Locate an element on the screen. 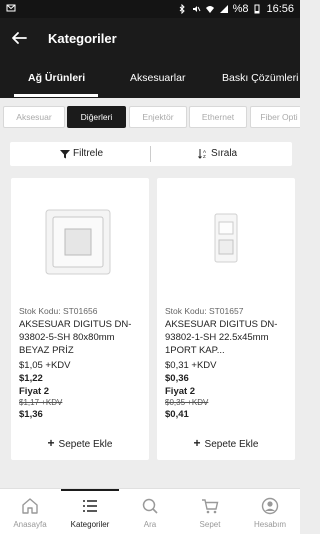 This screenshot has height=534, width=320. price-excl-tax: $1,05 +KDV is located at coordinates (45, 365).